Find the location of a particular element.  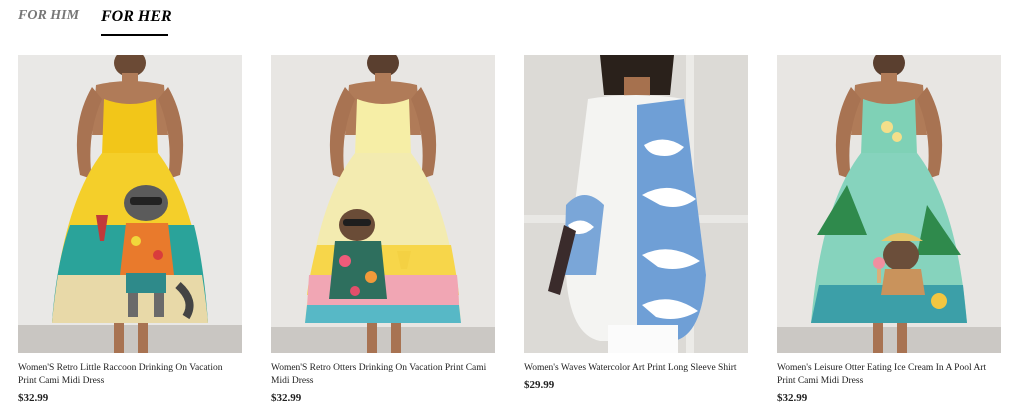

product-price: $29.99 is located at coordinates (539, 385).